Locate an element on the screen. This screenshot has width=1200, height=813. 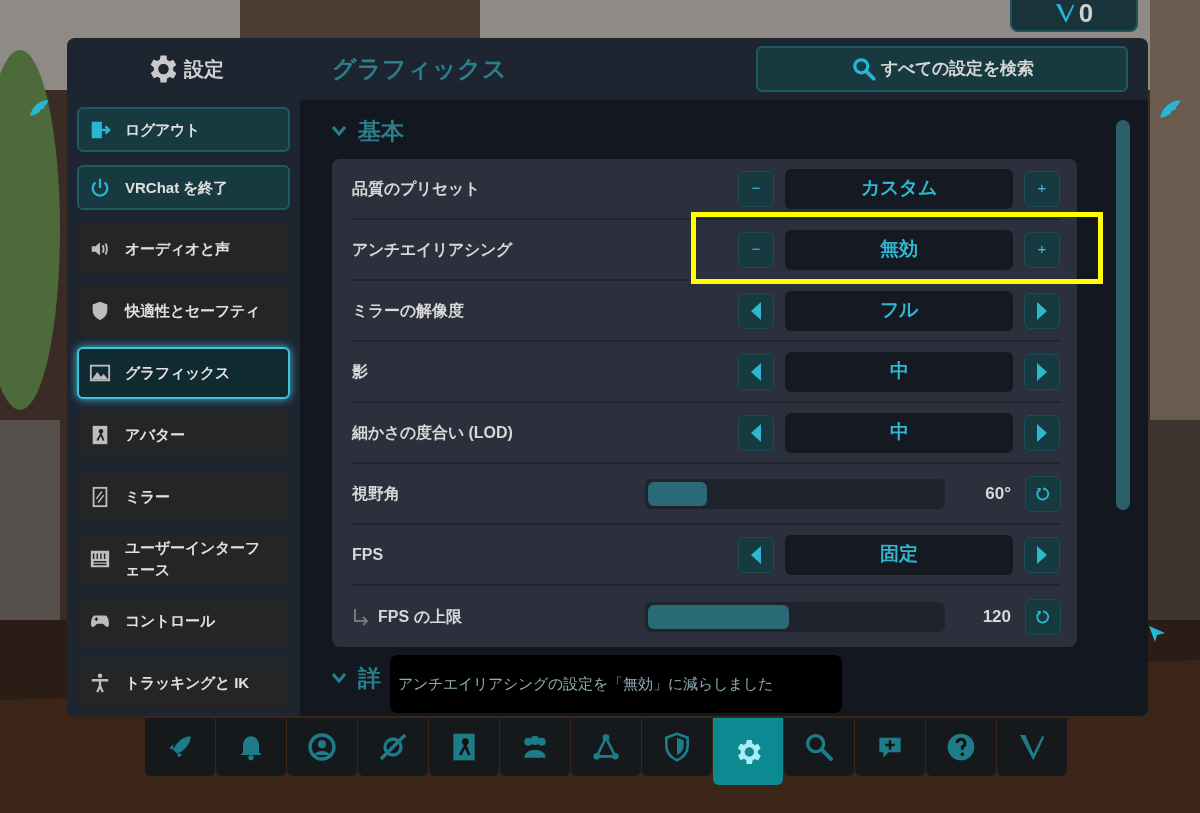
setting-label: アンチエイリアシング is located at coordinates (432, 249).